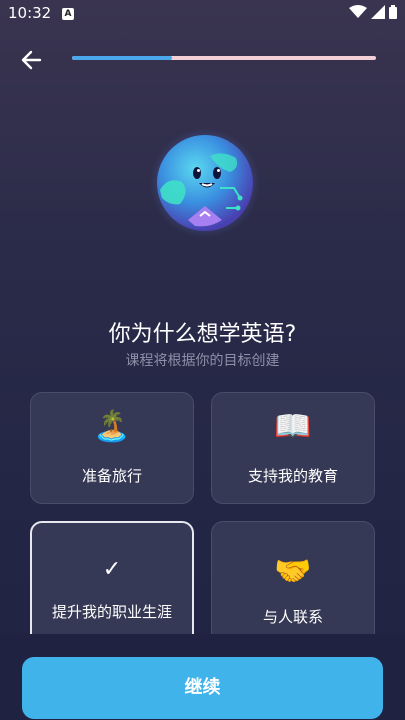  Describe the element at coordinates (292, 617) in the screenshot. I see `option-label: 与人联系` at that location.